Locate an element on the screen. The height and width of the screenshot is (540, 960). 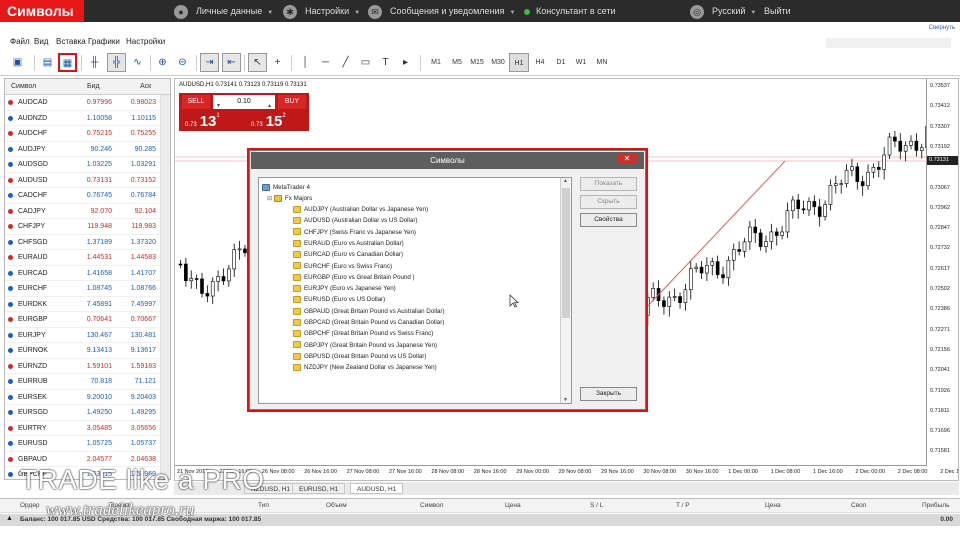
buy-button: BUY is located at coordinates (292, 102).